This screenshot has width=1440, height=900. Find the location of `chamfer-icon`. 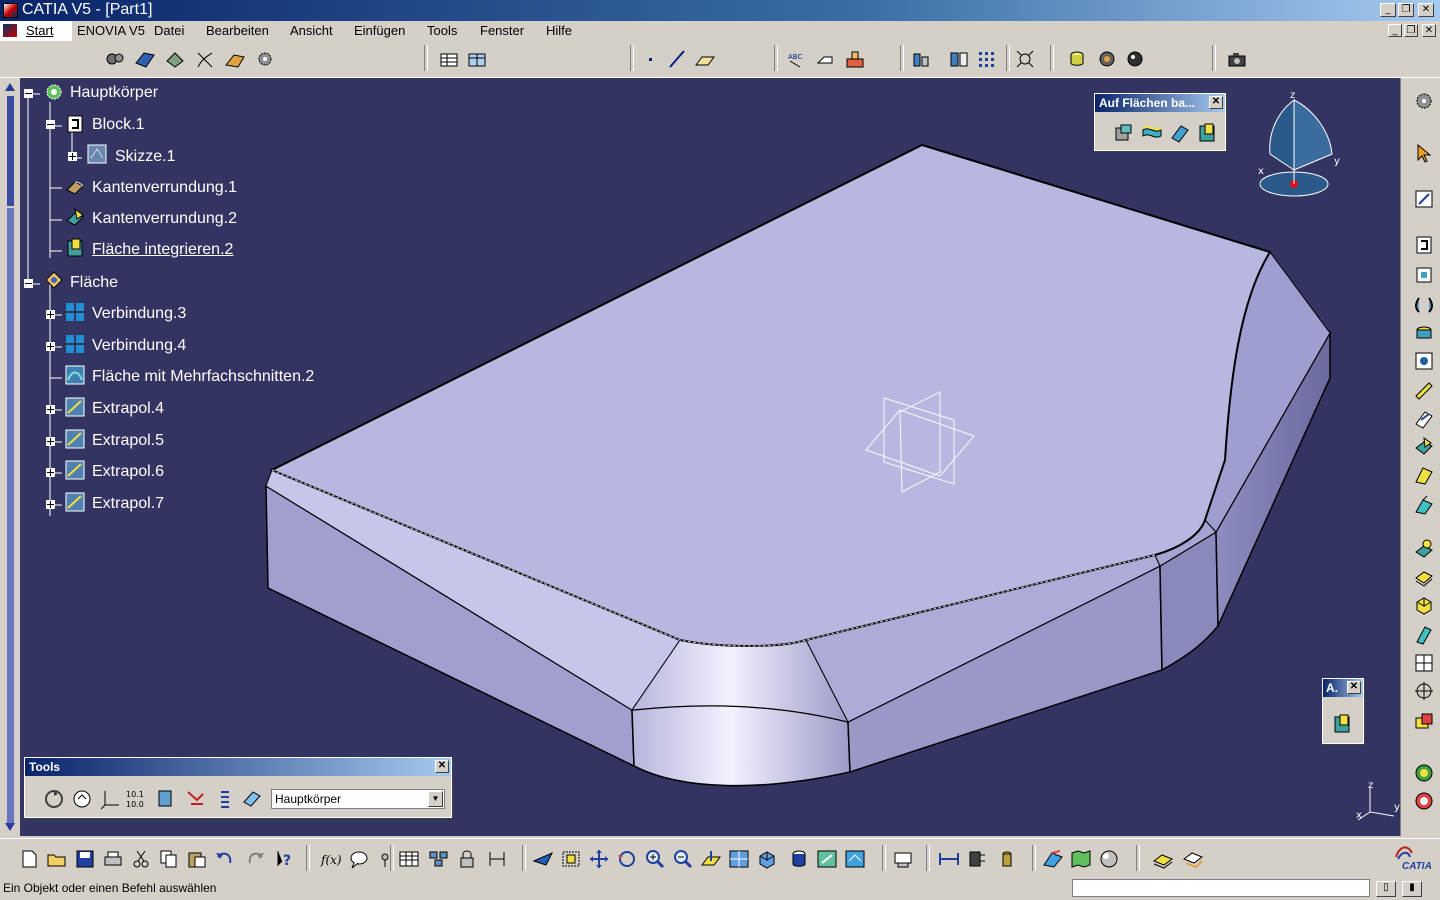

chamfer-icon is located at coordinates (1424, 475).